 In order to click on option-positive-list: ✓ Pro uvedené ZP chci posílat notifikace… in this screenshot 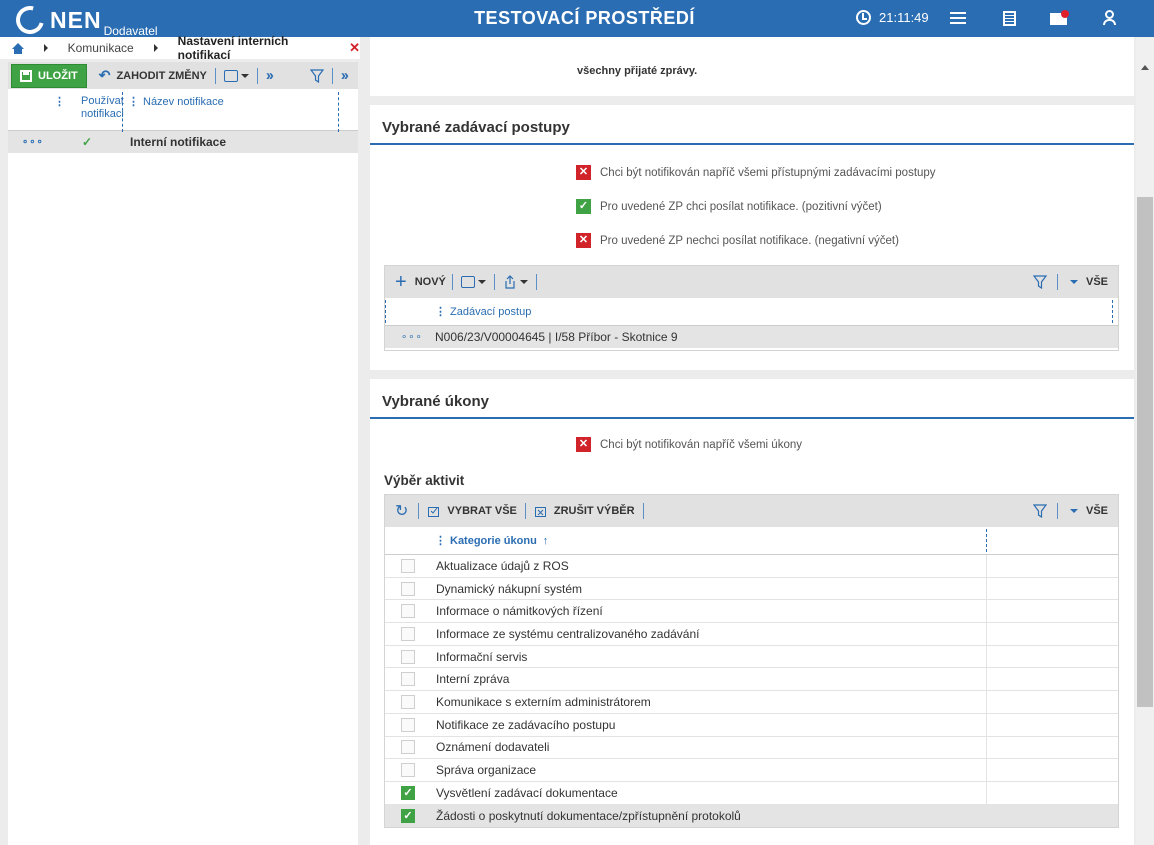, I will do `click(729, 206)`.